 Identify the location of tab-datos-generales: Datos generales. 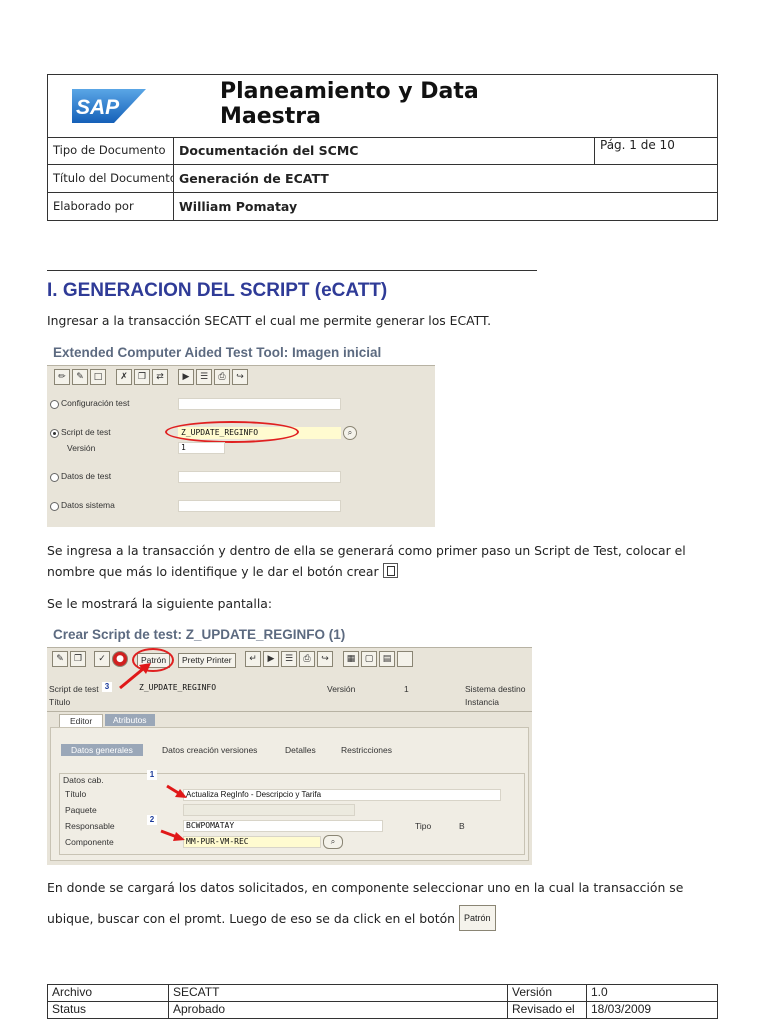
(102, 750).